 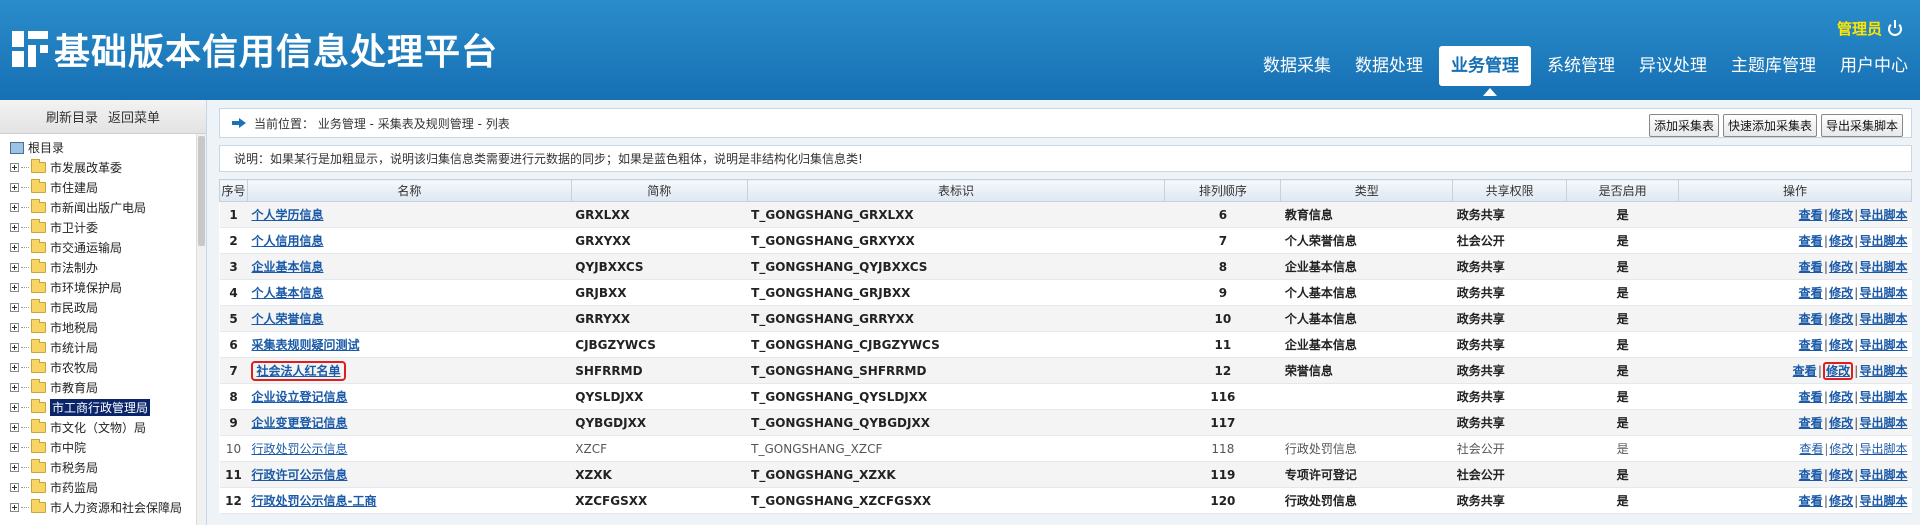 I want to click on nav-item-3: 系统管理, so click(x=1581, y=66).